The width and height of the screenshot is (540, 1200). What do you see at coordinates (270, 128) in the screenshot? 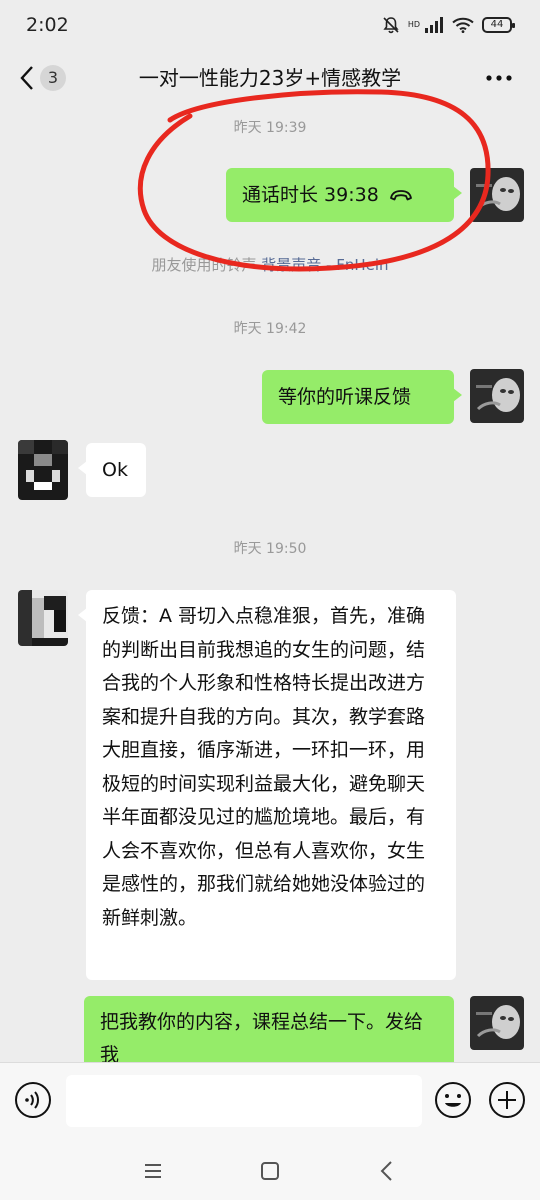
I see `timestamp: 昨天 19:39` at bounding box center [270, 128].